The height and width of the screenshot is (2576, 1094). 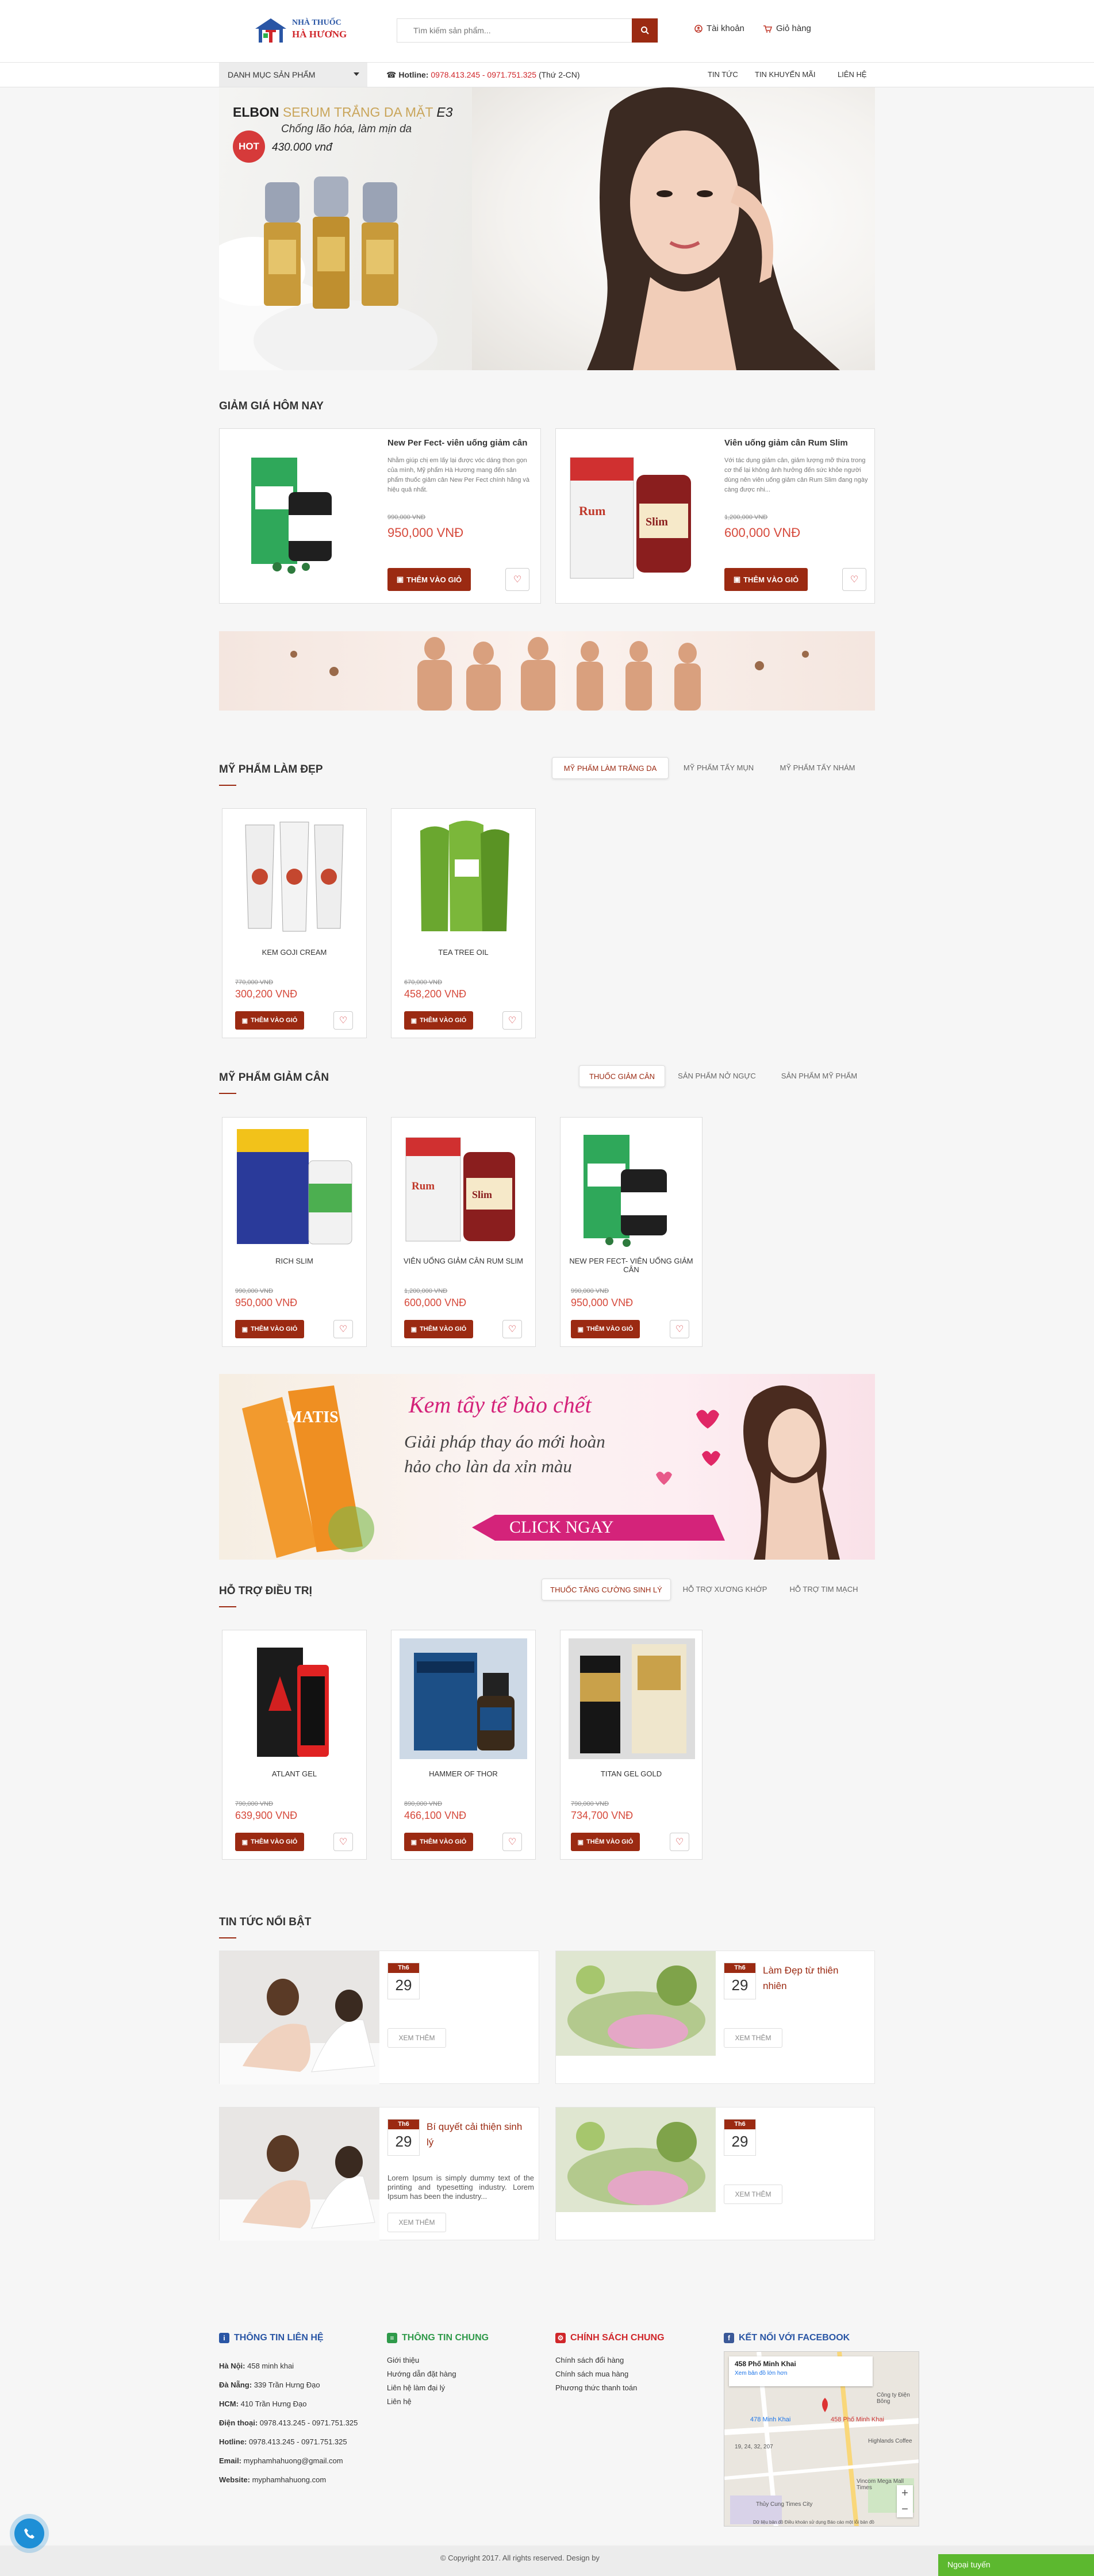 What do you see at coordinates (421, 2374) in the screenshot?
I see `footer-link-order-guide: Hướng dẫn đặt hàng` at bounding box center [421, 2374].